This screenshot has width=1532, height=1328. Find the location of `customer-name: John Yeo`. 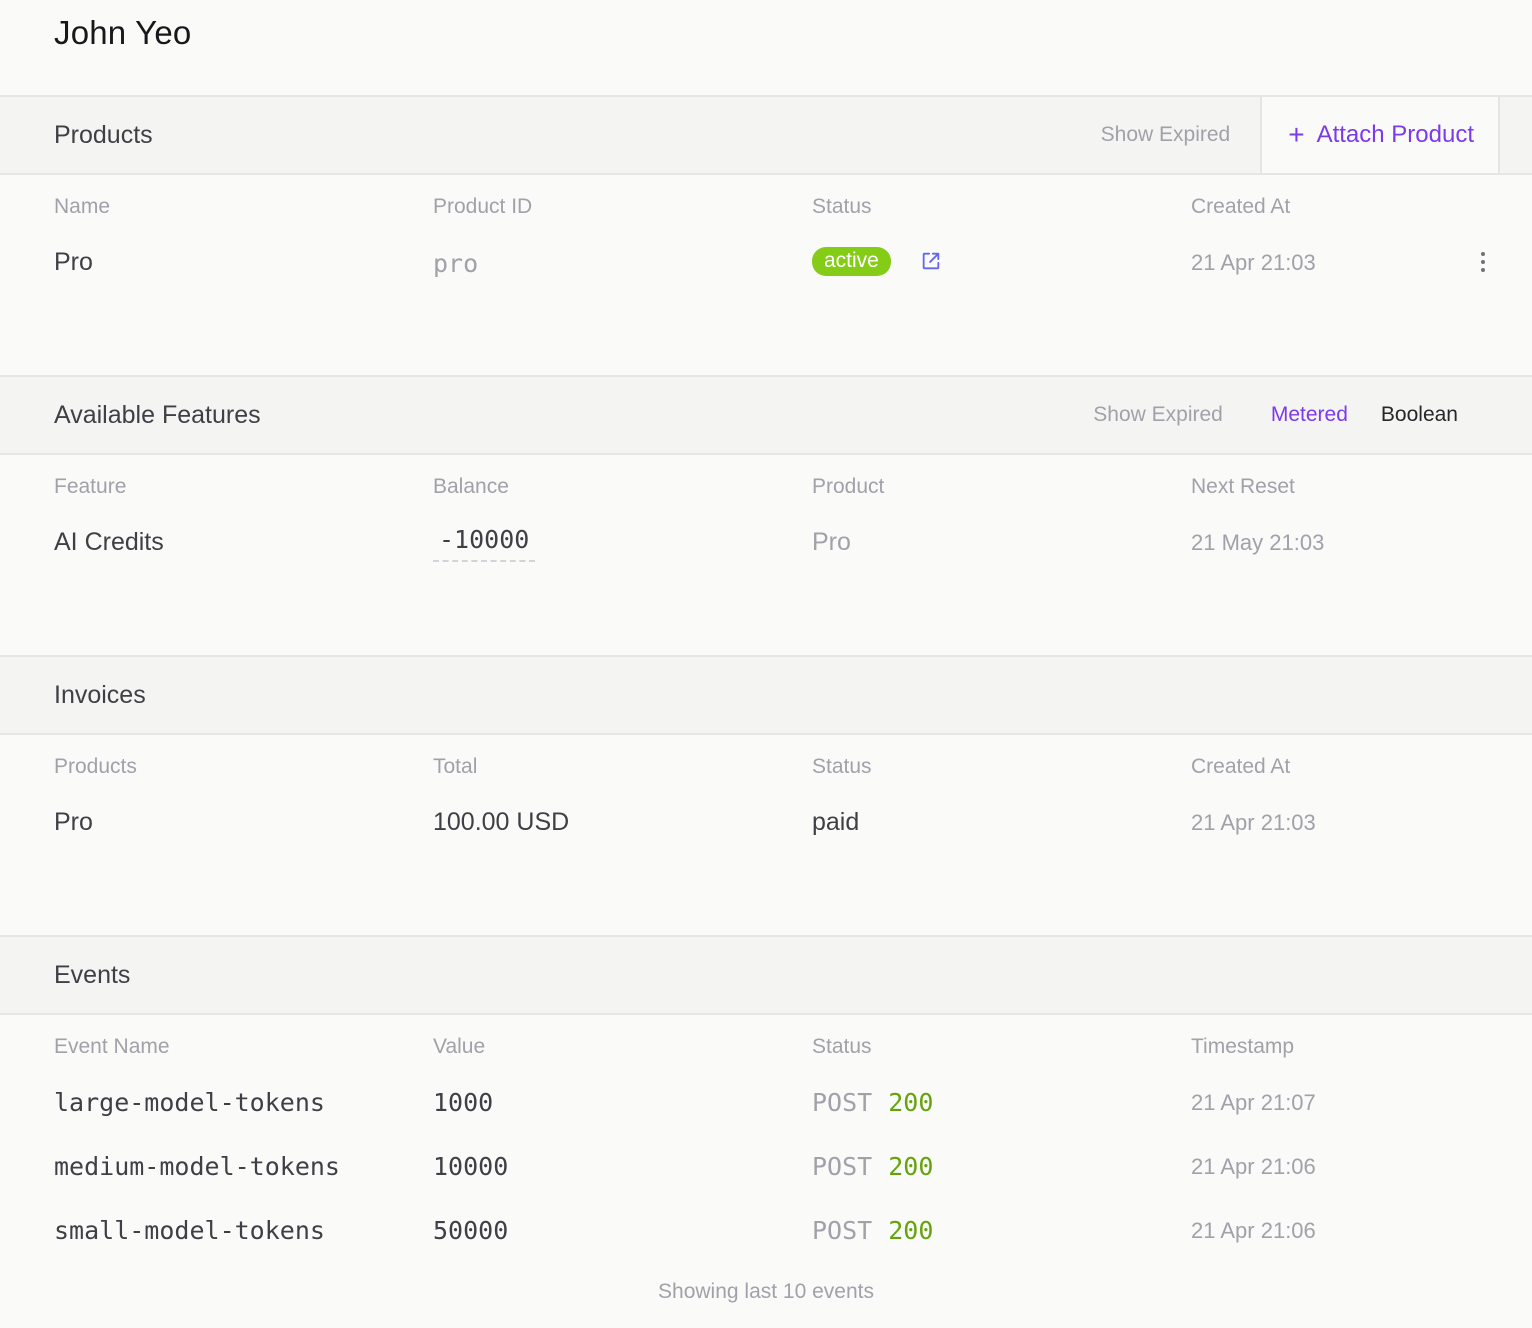

customer-name: John Yeo is located at coordinates (123, 32).